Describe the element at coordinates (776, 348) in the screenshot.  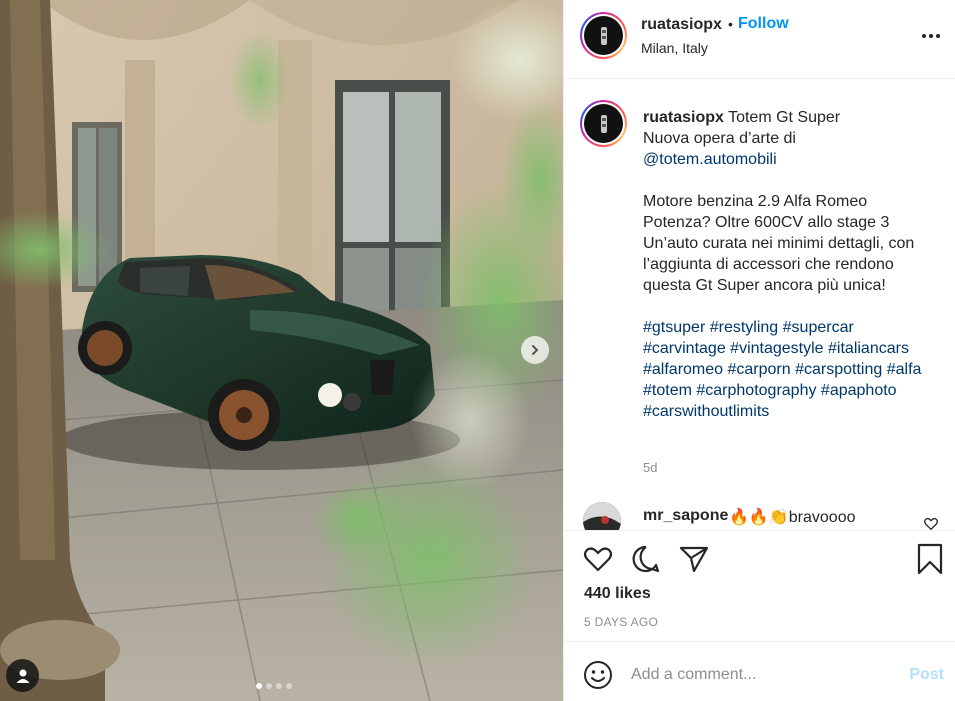
I see `hashtag-link: #vintagestyle` at that location.